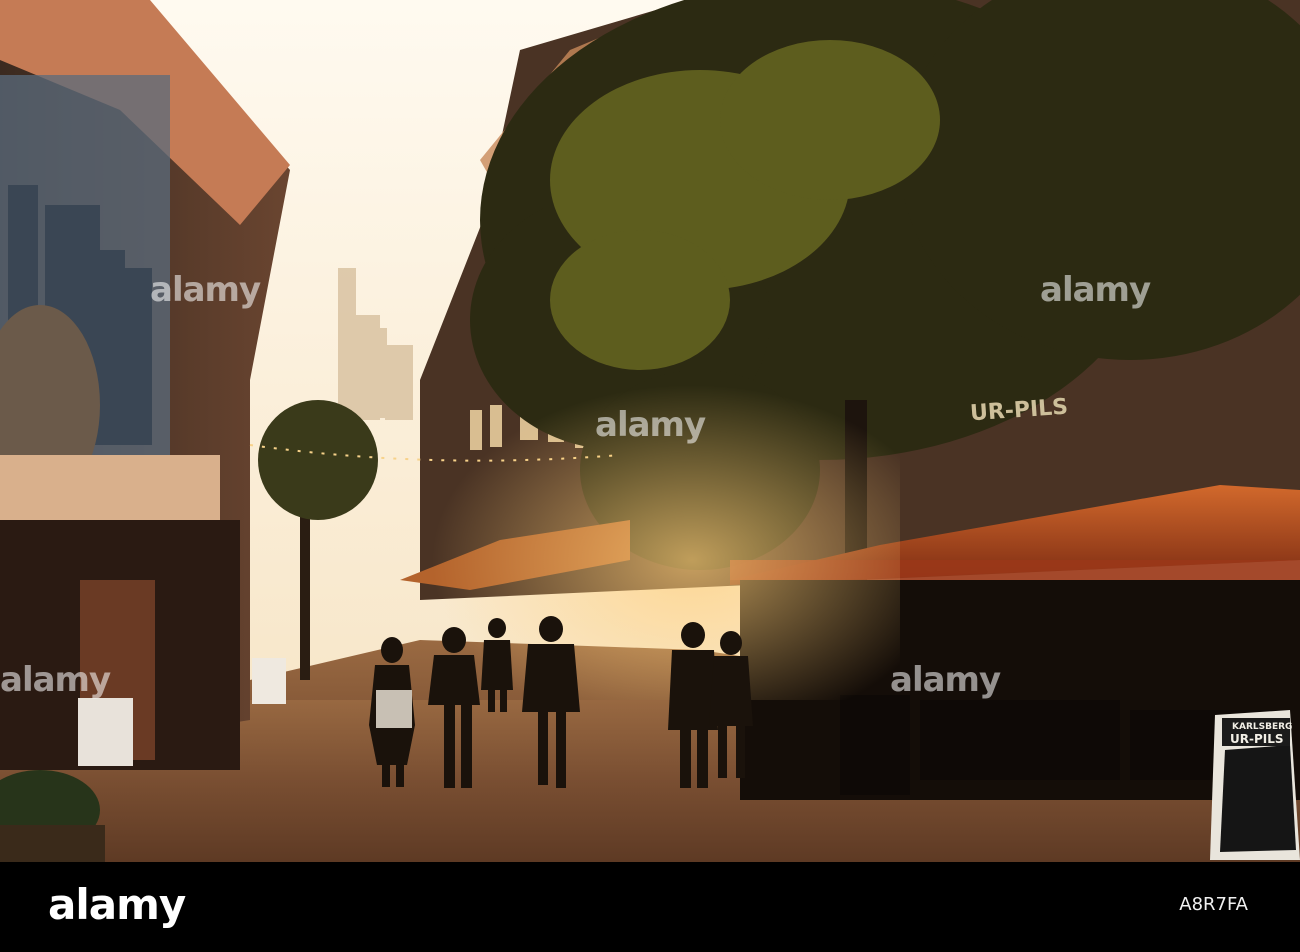 The image size is (1300, 952). I want to click on watermark-2: alamy, so click(1095, 290).